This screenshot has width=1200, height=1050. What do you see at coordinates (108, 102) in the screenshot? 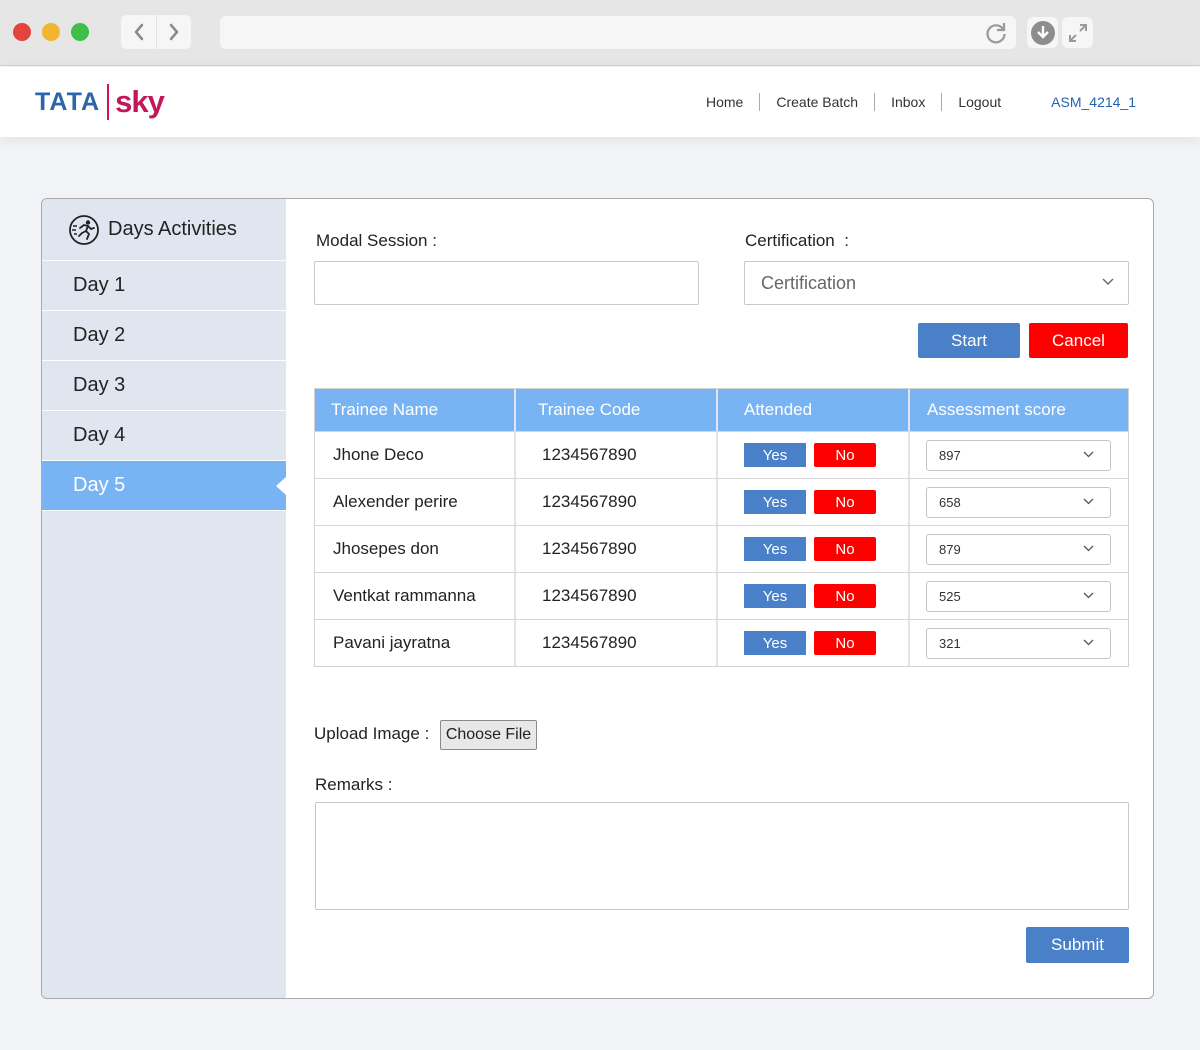
I see `logo-divider` at bounding box center [108, 102].